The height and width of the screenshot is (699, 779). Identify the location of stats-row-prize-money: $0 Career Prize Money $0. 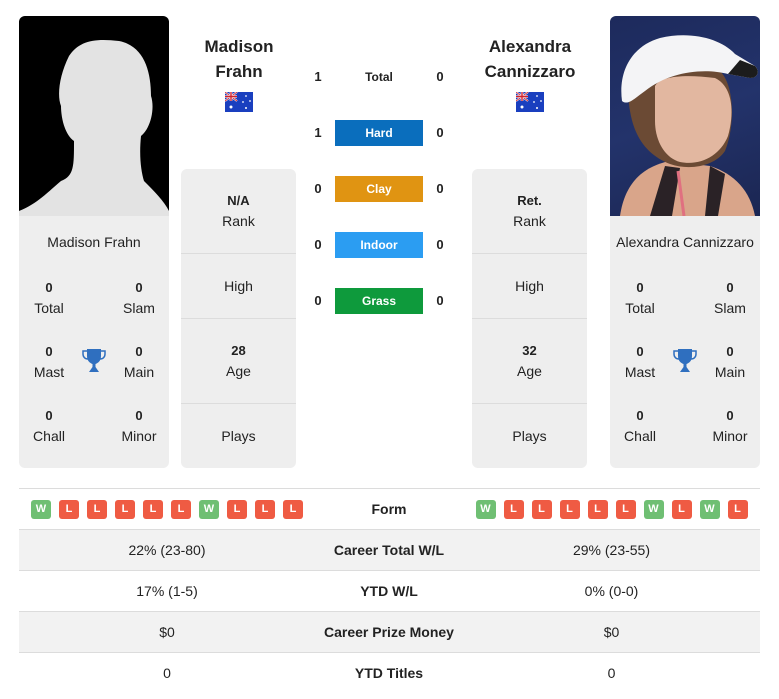
(389, 631).